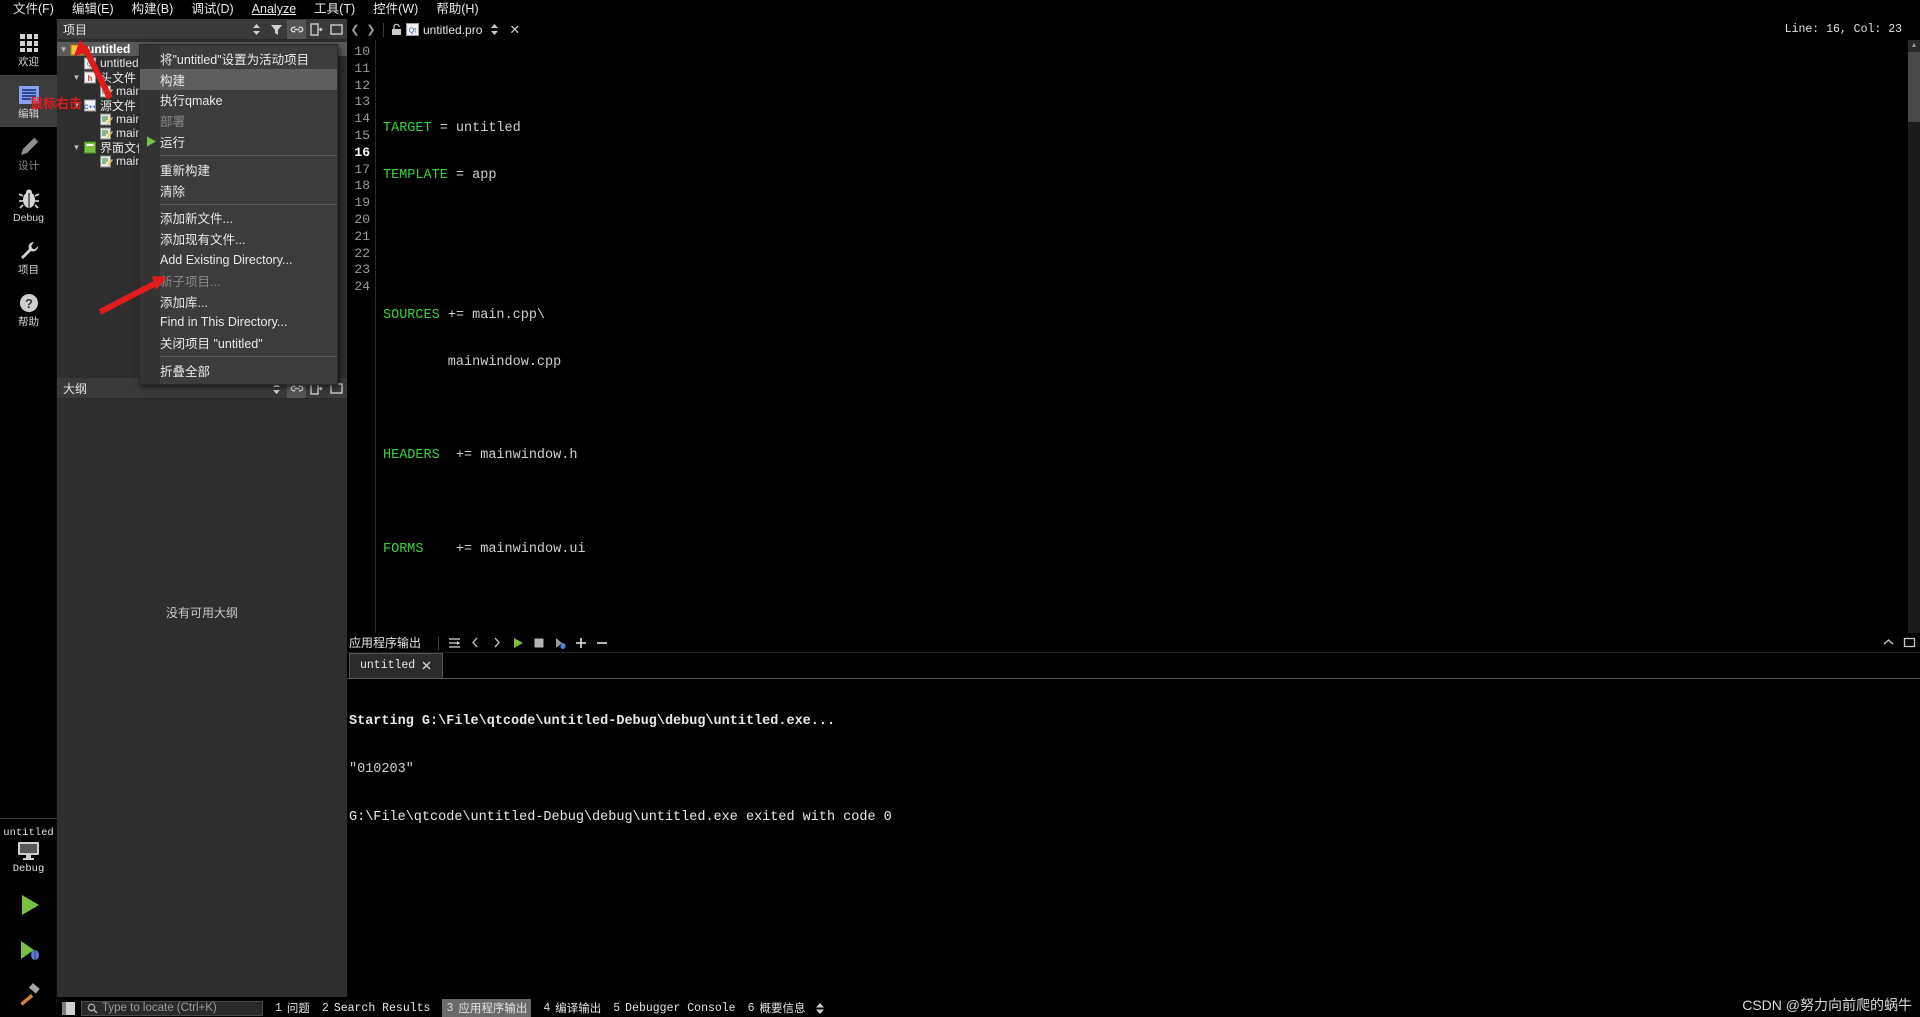 The height and width of the screenshot is (1017, 1920). I want to click on editor-lock-button, so click(396, 29).